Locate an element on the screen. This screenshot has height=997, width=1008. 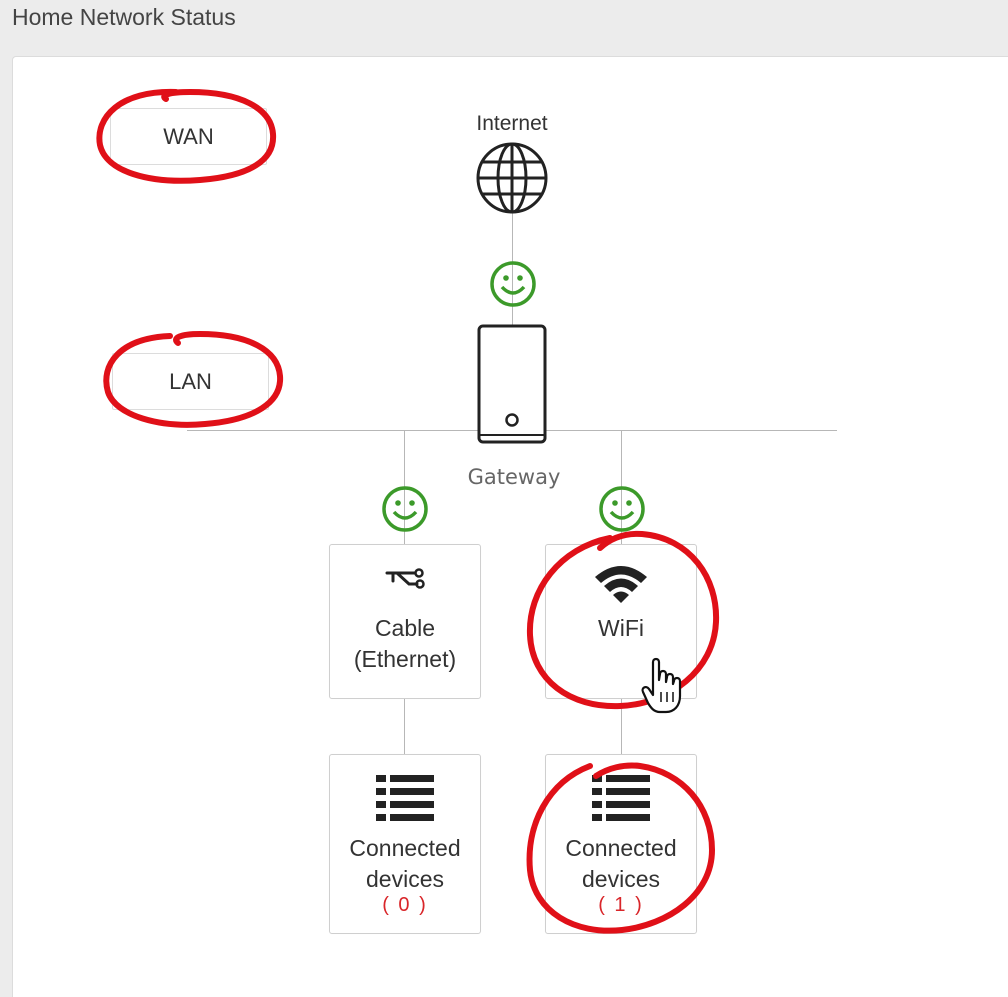
page-title: Home Network Status is located at coordinates (124, 17).